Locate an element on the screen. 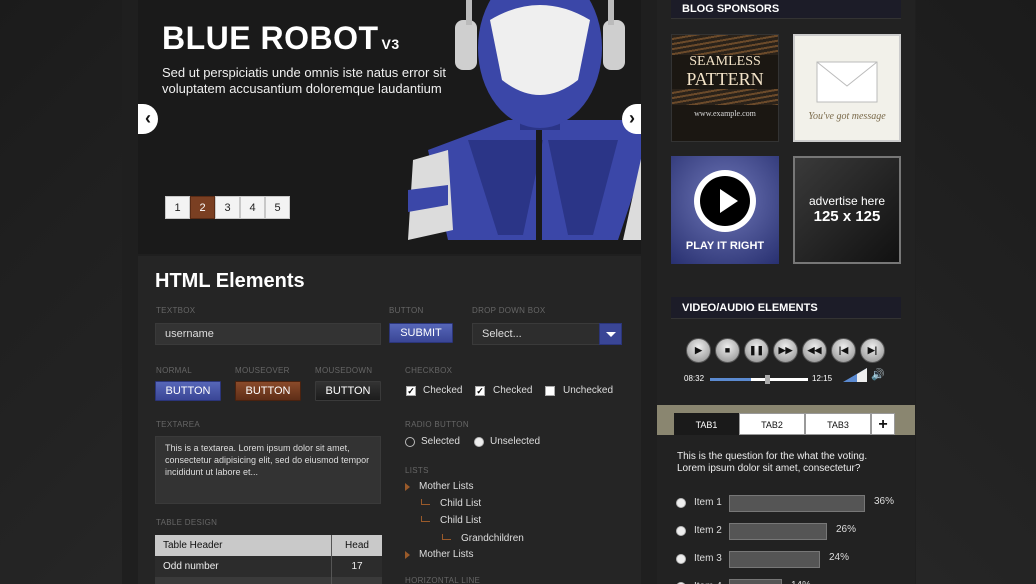  page-button-5: 5 is located at coordinates (277, 207).